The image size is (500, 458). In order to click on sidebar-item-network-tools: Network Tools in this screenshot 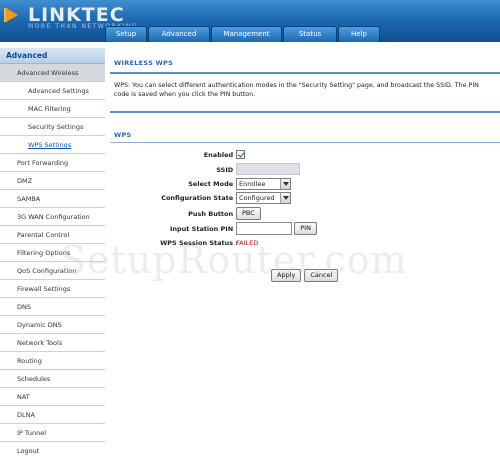, I will do `click(52, 343)`.